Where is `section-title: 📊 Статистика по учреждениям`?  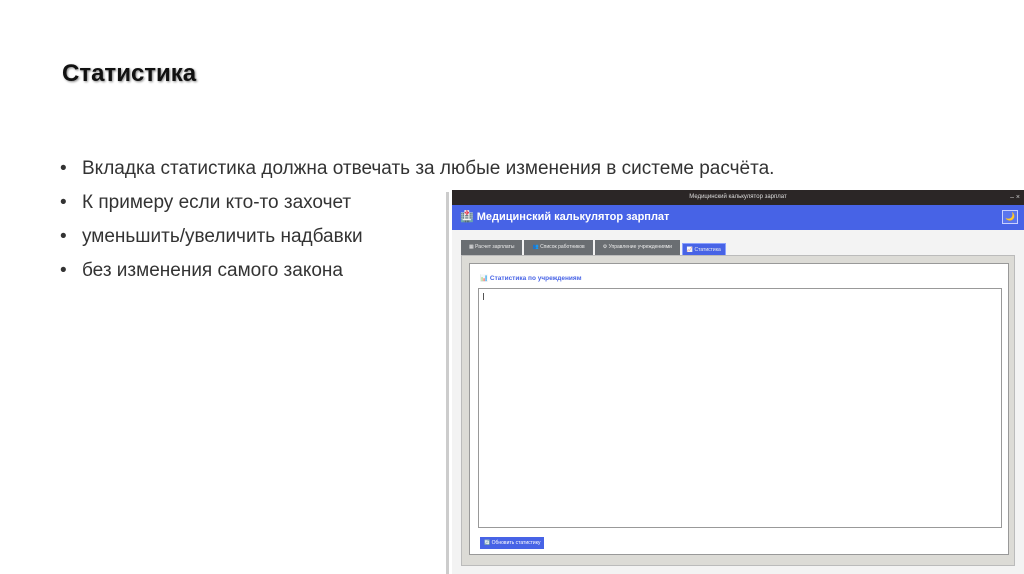 section-title: 📊 Статистика по учреждениям is located at coordinates (531, 278).